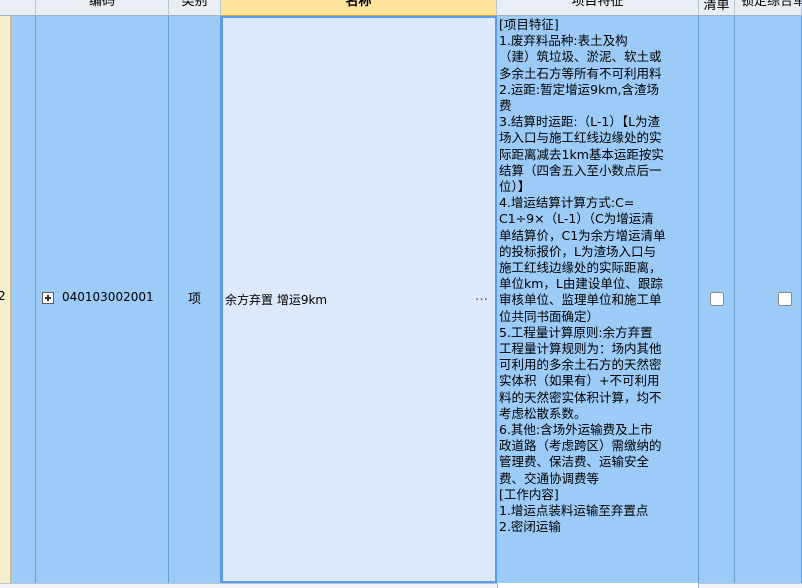 This screenshot has height=588, width=802. Describe the element at coordinates (598, 585) in the screenshot. I see `next-row-feature-edge` at that location.